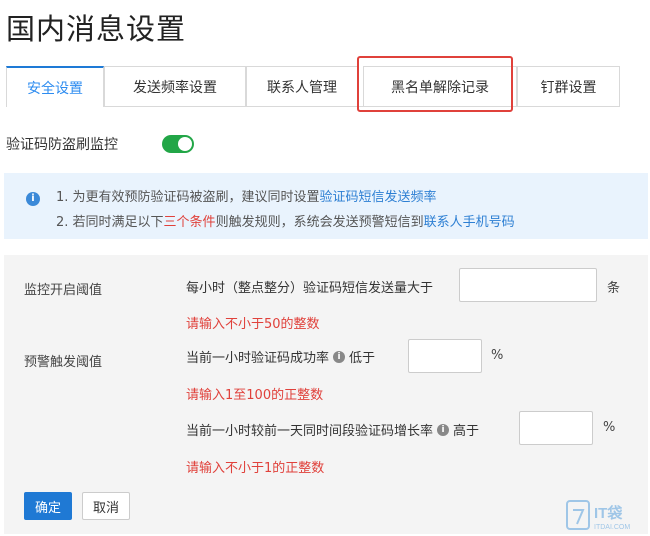 The width and height of the screenshot is (650, 536). I want to click on rule-3-unit: %, so click(609, 427).